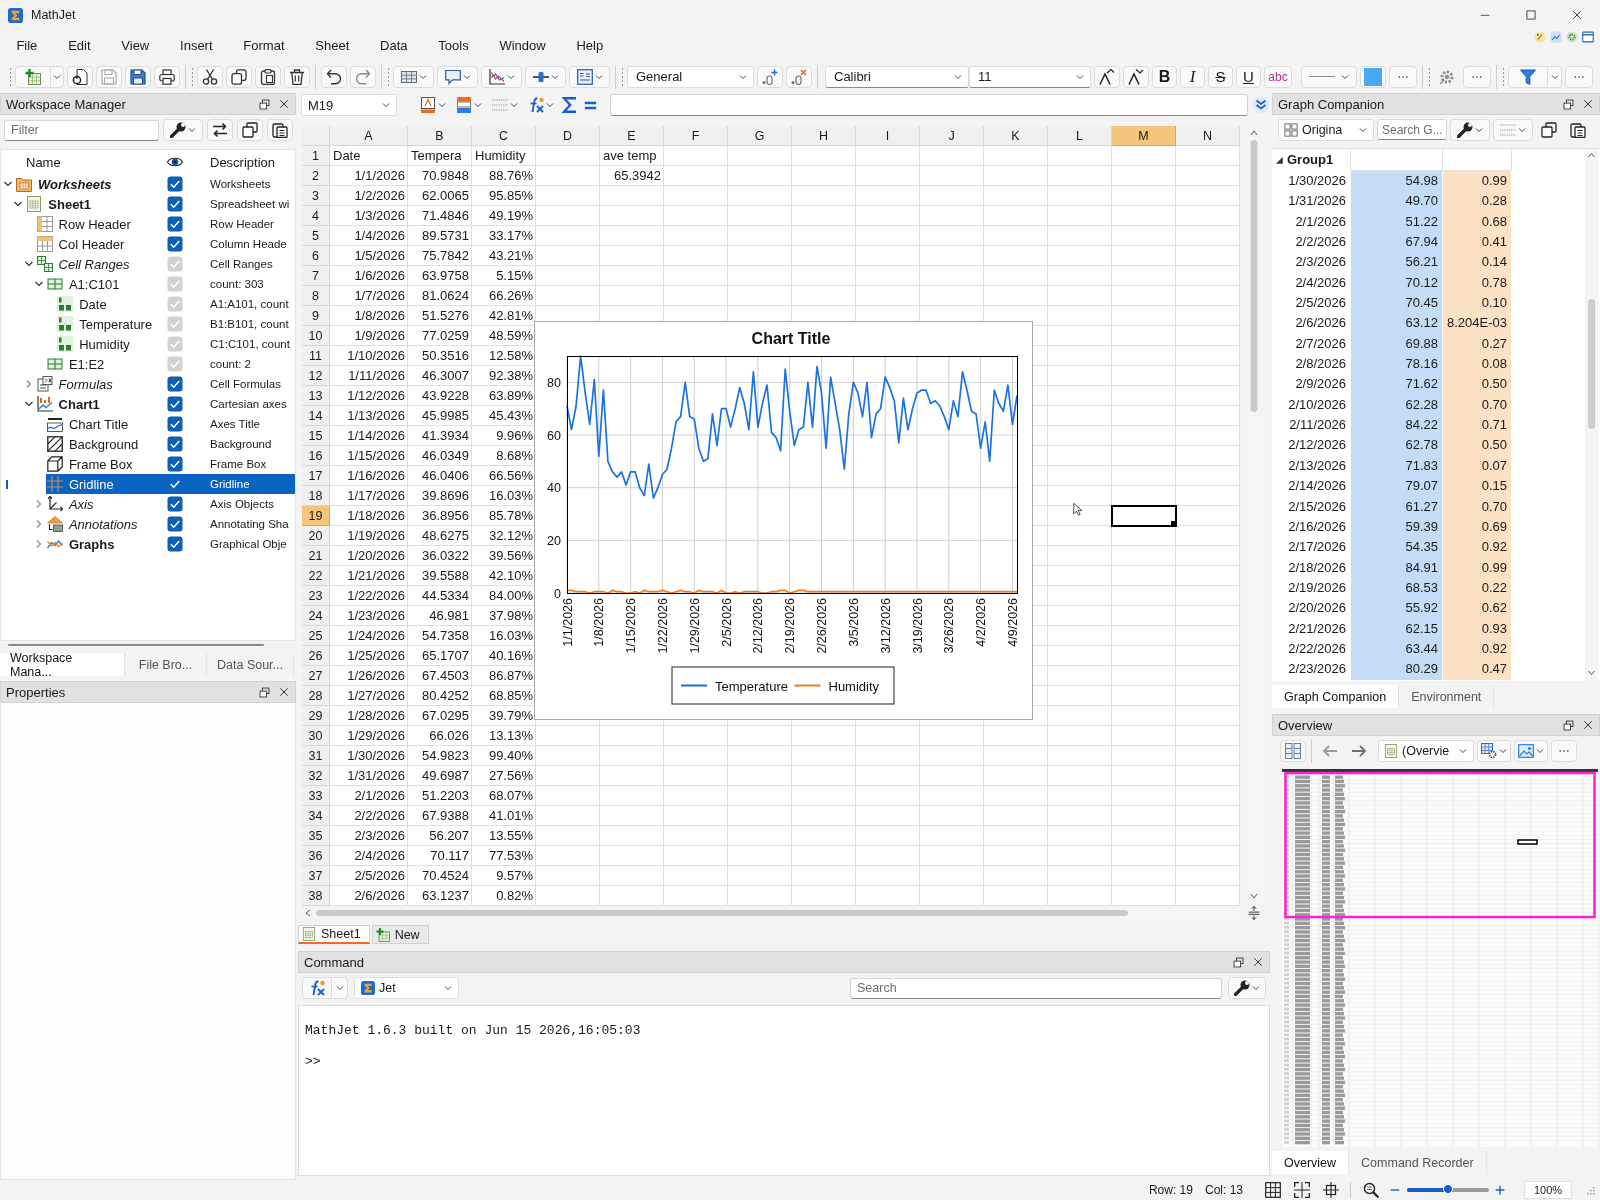 The image size is (1600, 1200). Describe the element at coordinates (316, 896) in the screenshot. I see `row-header: 38` at that location.